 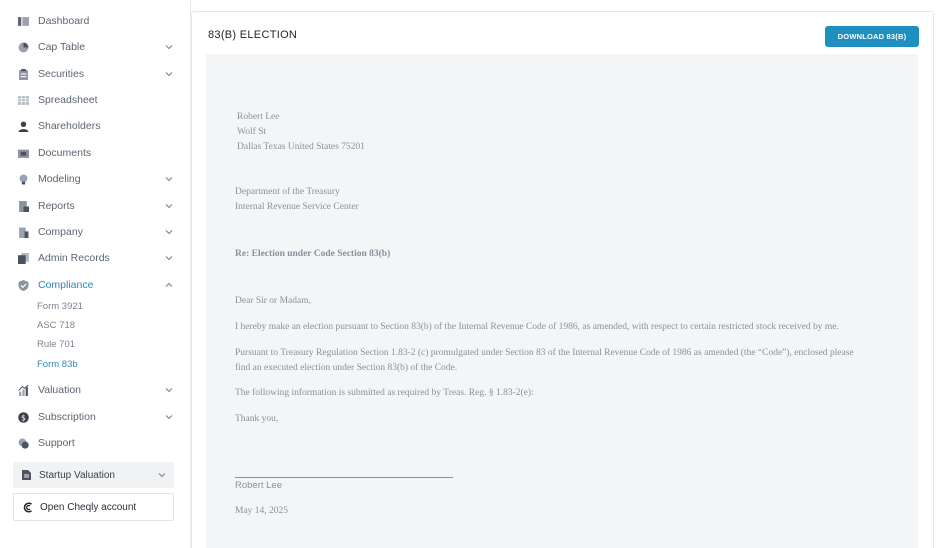 What do you see at coordinates (68, 100) in the screenshot?
I see `sidebar-item-label: Spreadsheet` at bounding box center [68, 100].